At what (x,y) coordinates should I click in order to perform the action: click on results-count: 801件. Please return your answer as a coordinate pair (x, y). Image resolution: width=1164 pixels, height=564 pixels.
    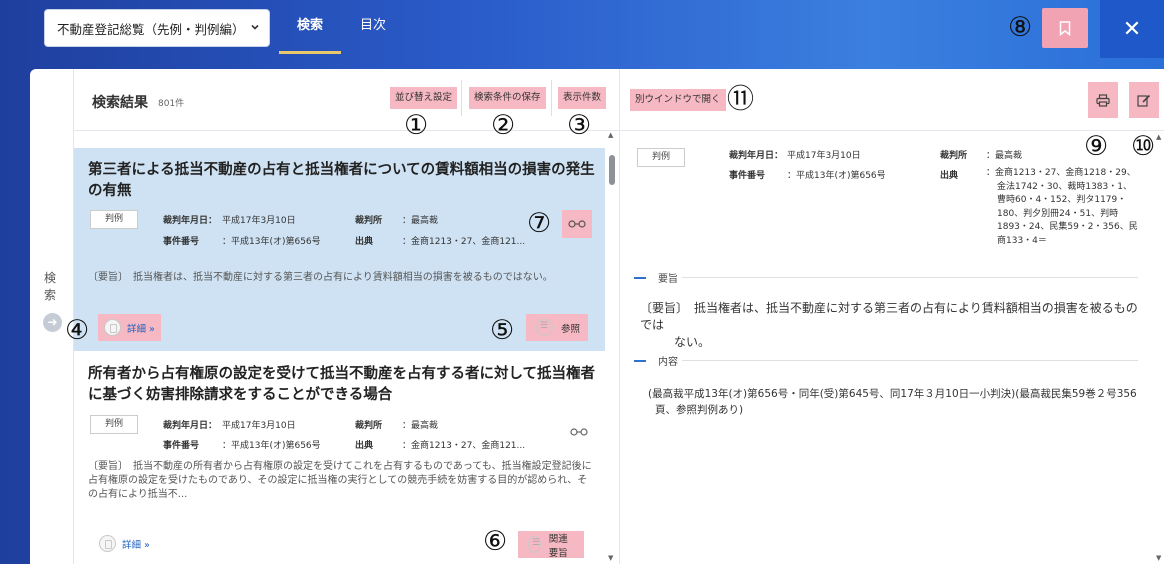
    Looking at the image, I should click on (171, 104).